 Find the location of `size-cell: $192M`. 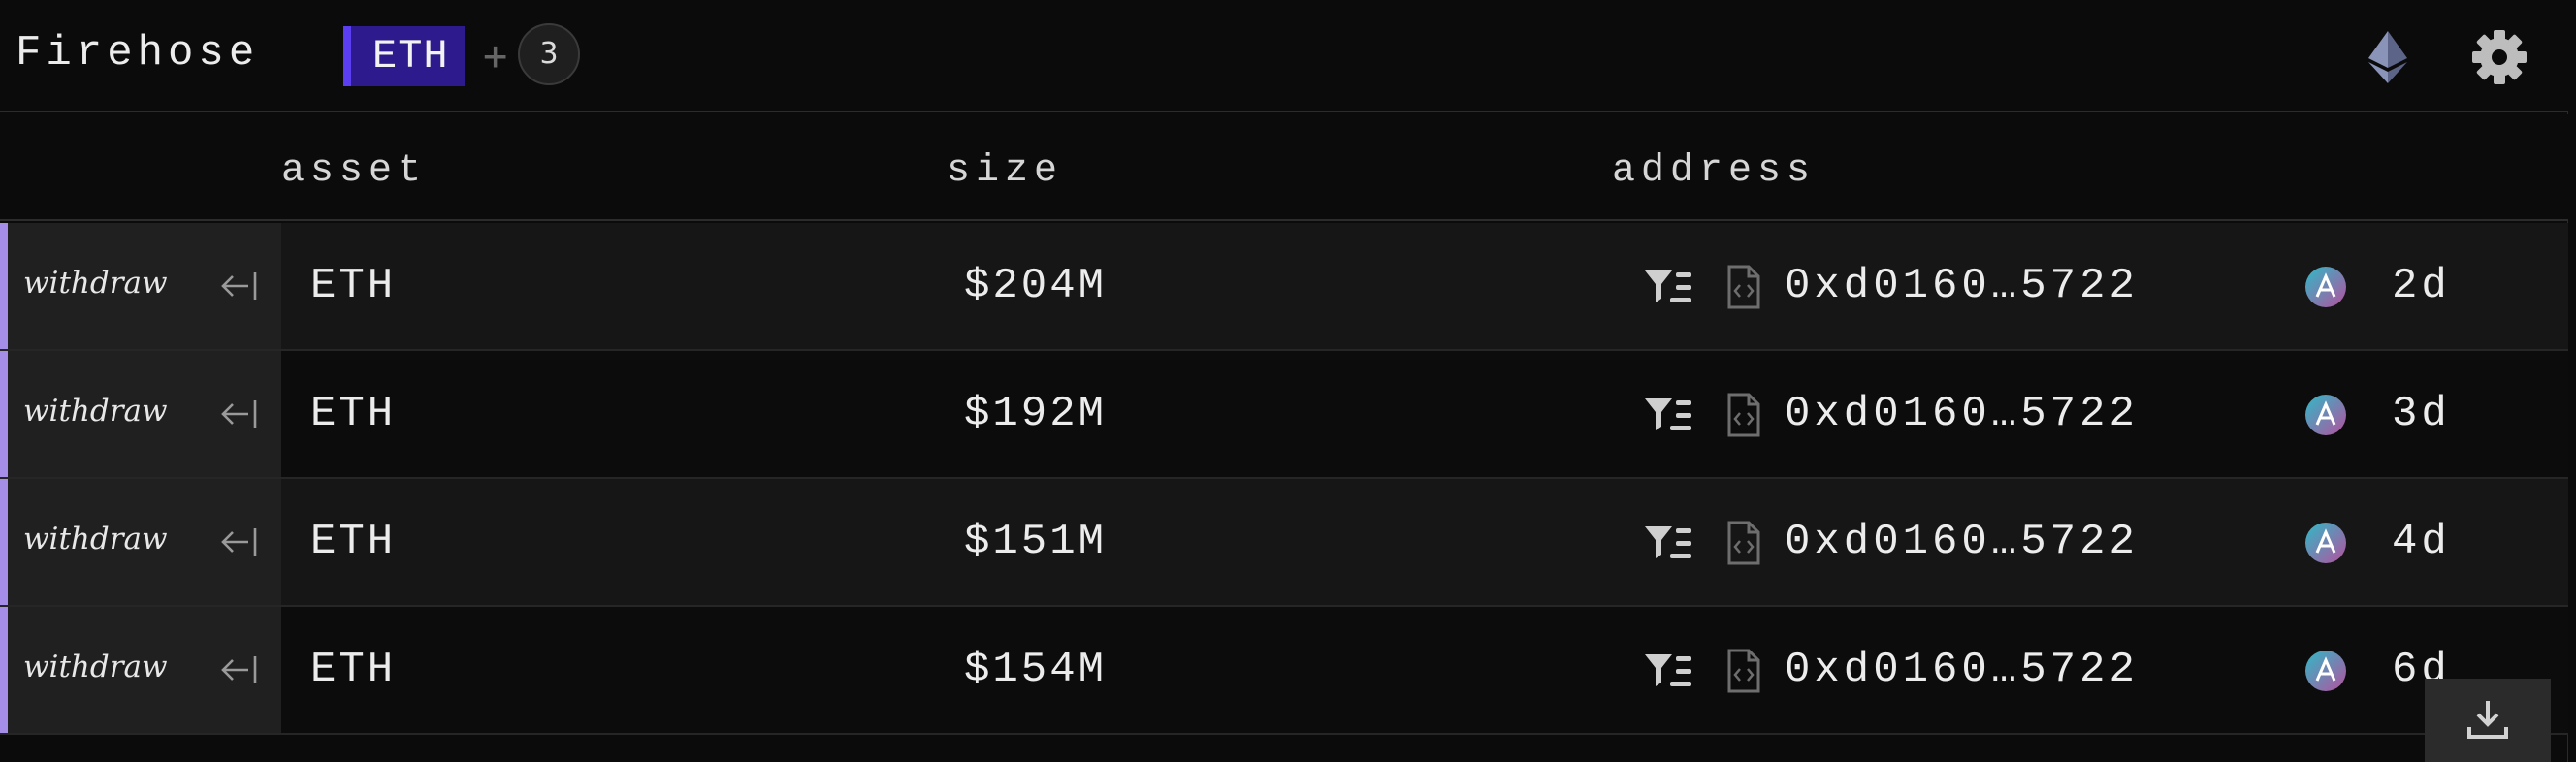

size-cell: $192M is located at coordinates (1036, 414).